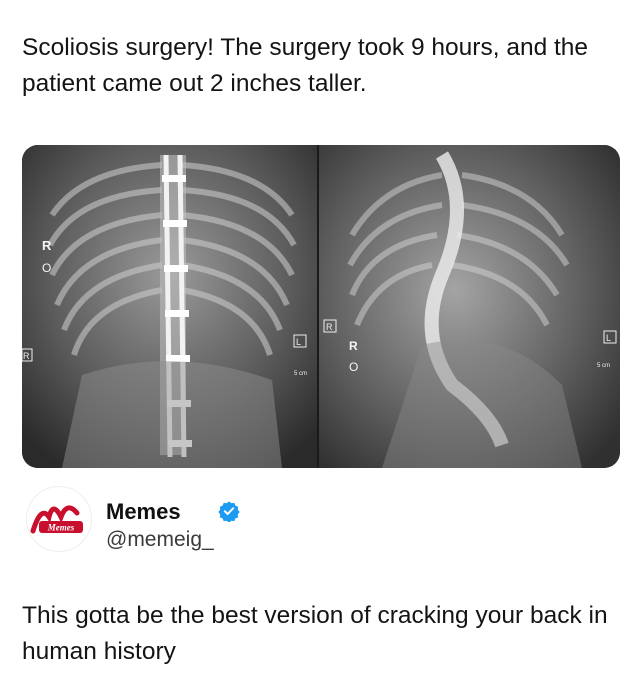  Describe the element at coordinates (160, 540) in the screenshot. I see `author-handle: @memeig_` at that location.